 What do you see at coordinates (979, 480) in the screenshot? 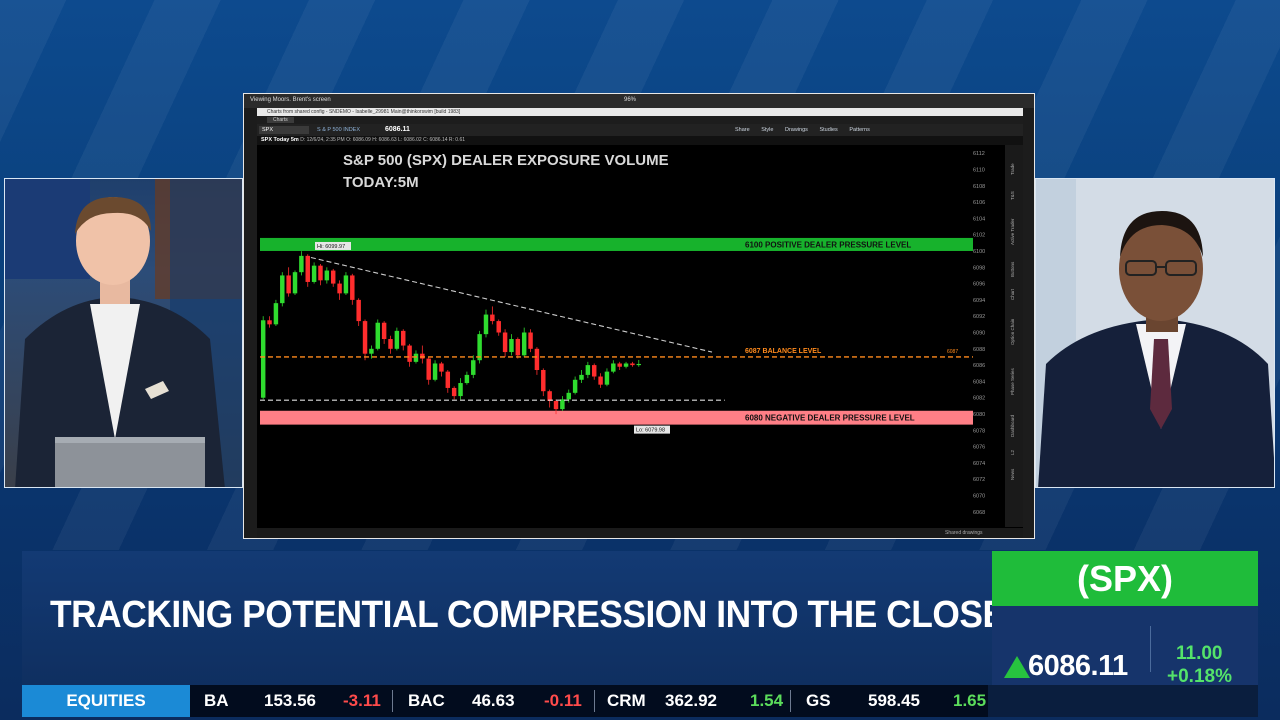
I see `y-tick-label: 6072` at bounding box center [979, 480].